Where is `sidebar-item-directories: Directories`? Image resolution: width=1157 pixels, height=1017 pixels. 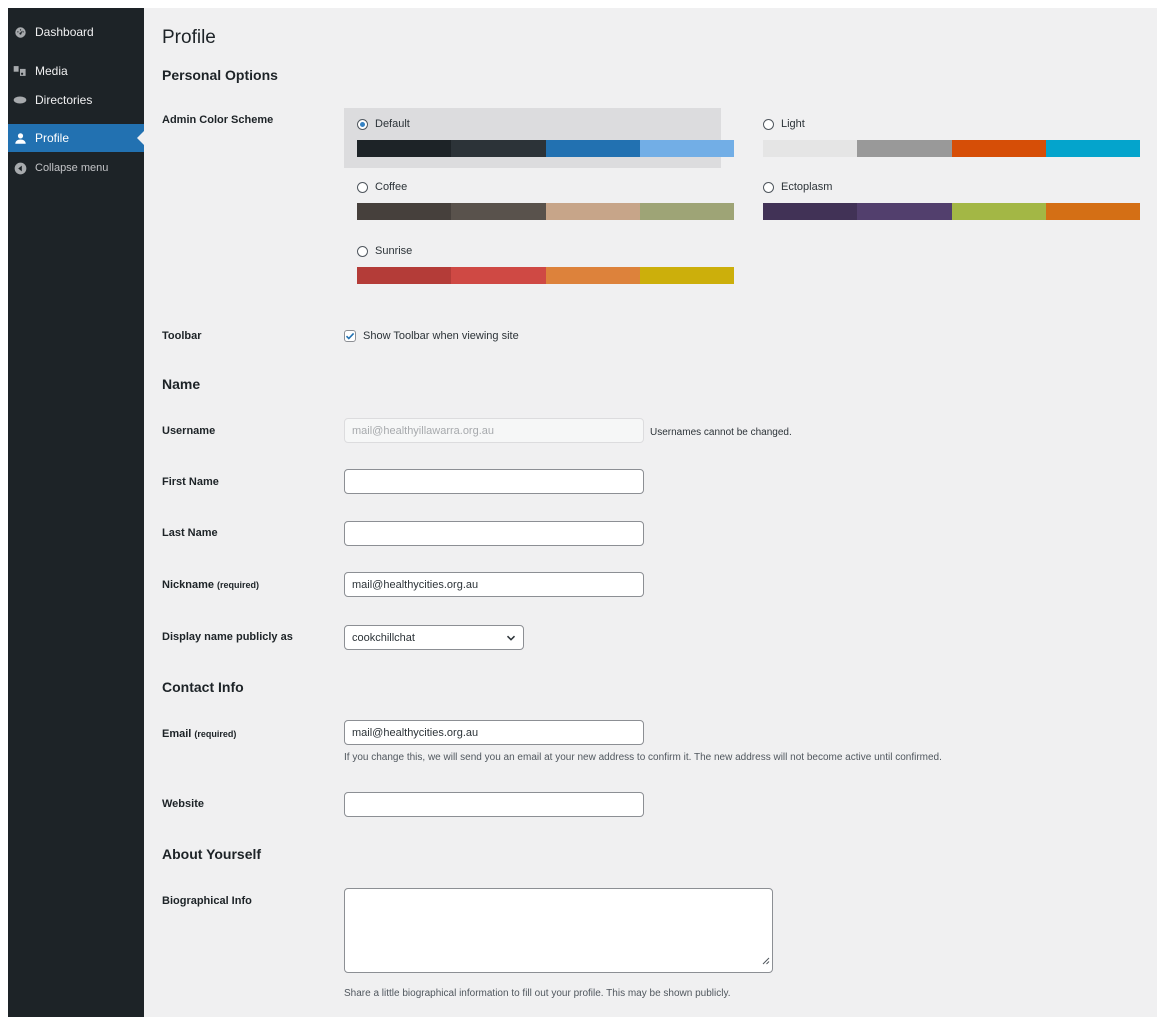
sidebar-item-directories: Directories is located at coordinates (76, 100).